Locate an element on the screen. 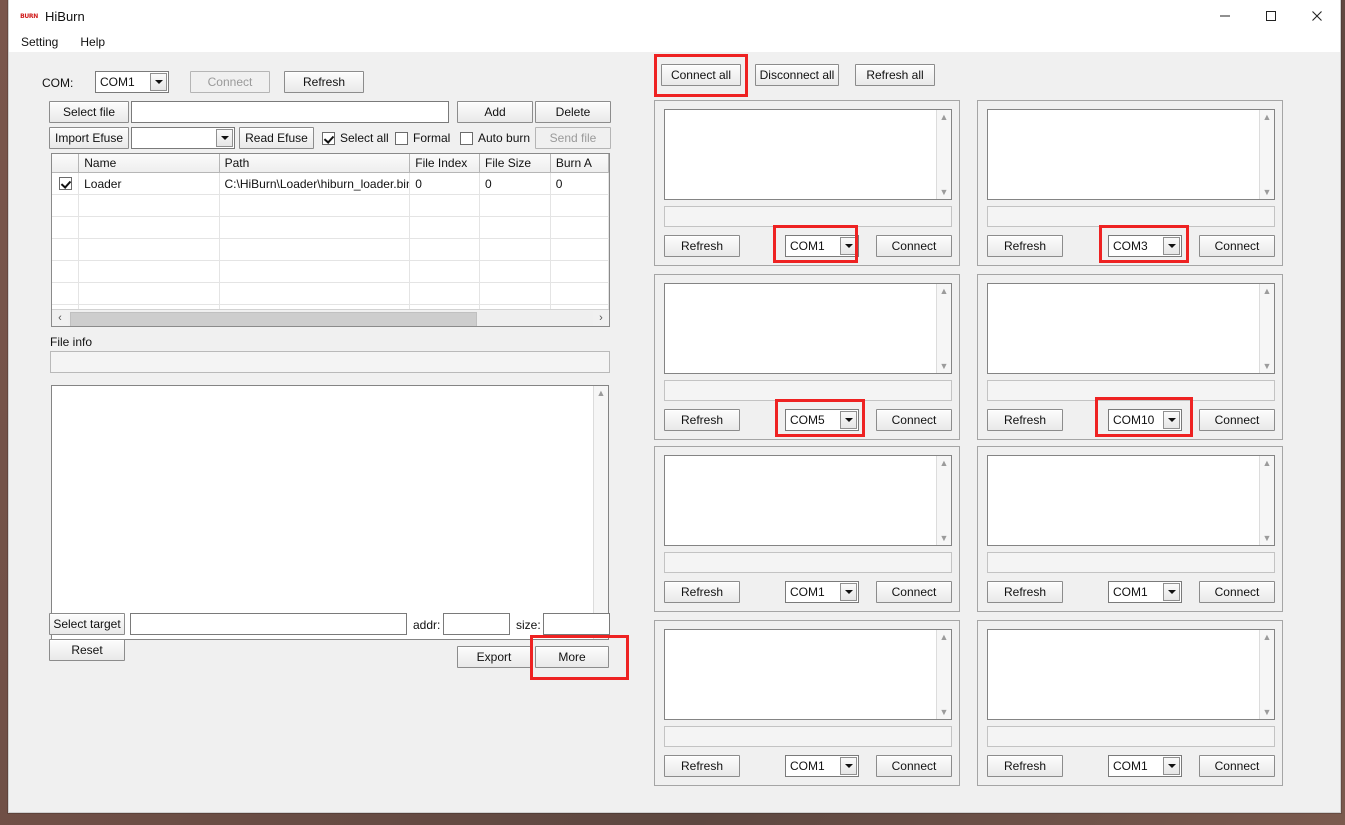 The width and height of the screenshot is (1345, 825). row-checkbox is located at coordinates (66, 183).